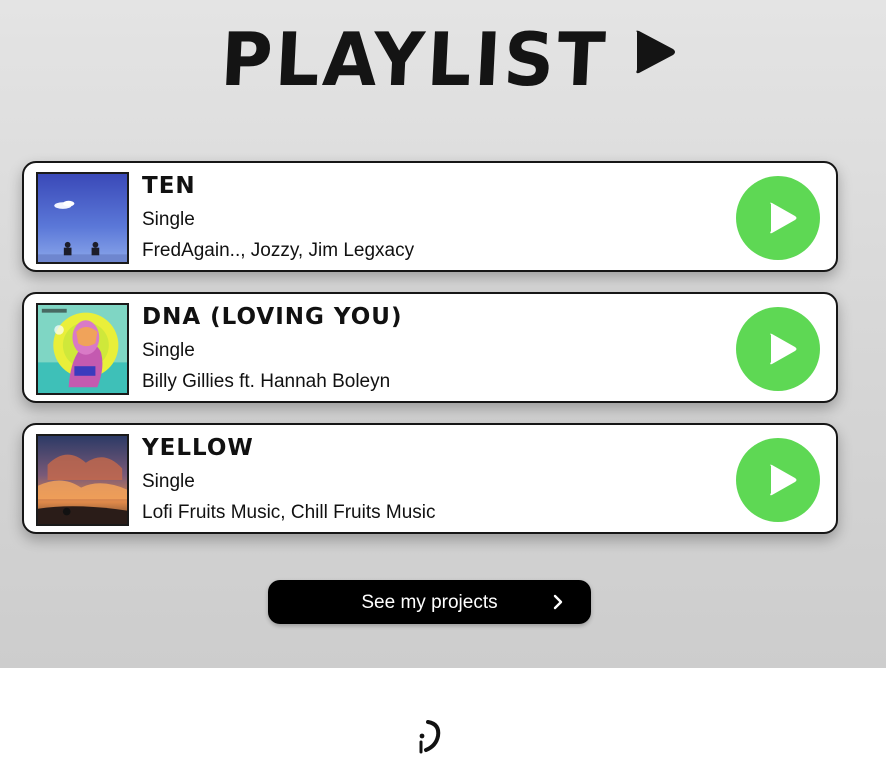 This screenshot has width=886, height=776. I want to click on play-triangle-icon, so click(656, 52).